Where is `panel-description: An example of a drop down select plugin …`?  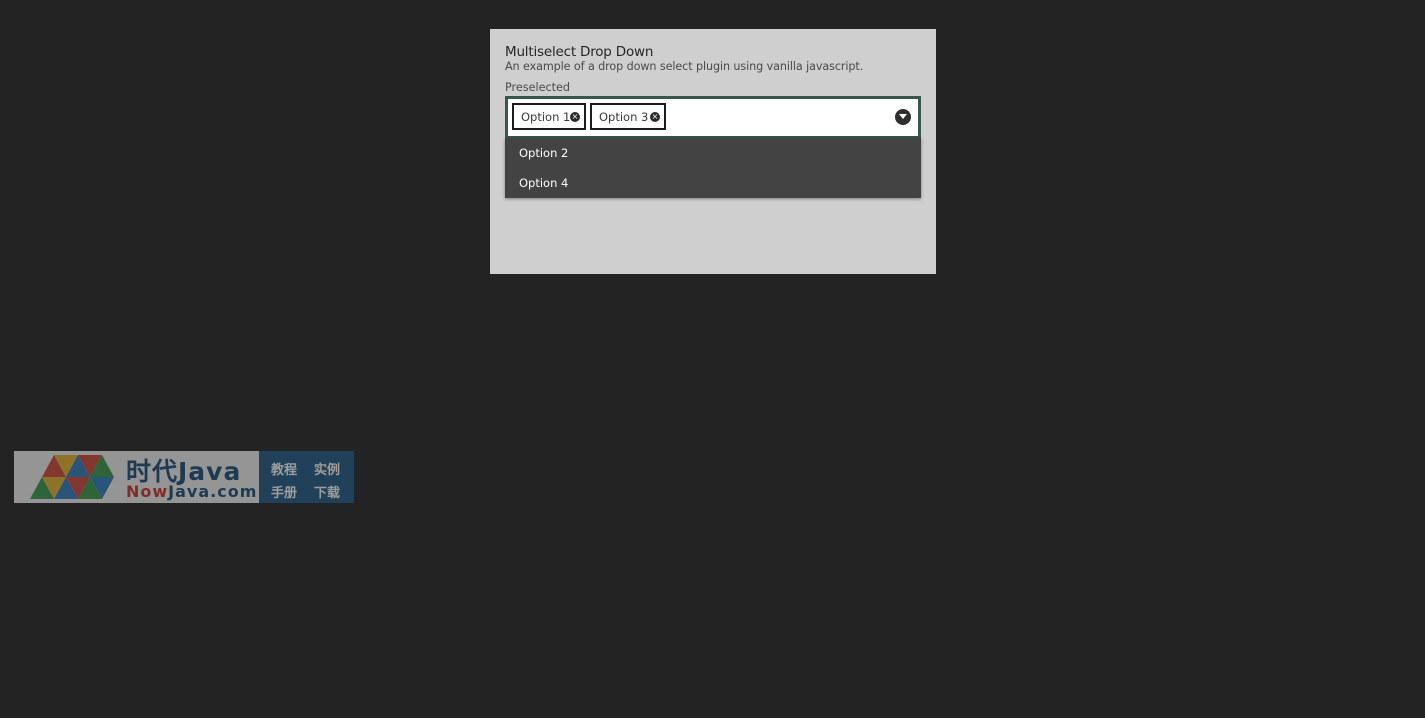
panel-description: An example of a drop down select plugin … is located at coordinates (684, 66).